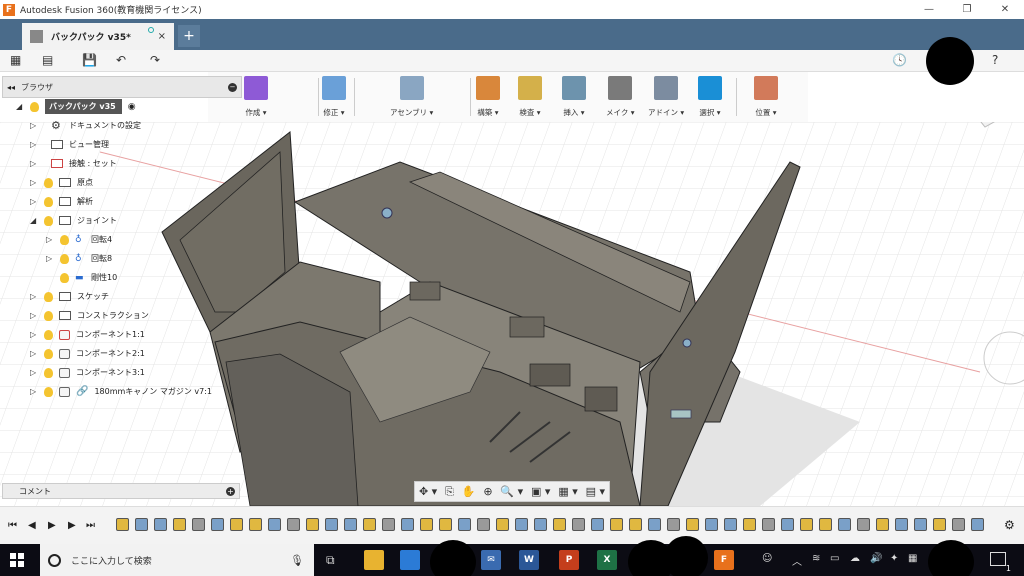 Image resolution: width=1024 pixels, height=576 pixels. I want to click on orbit-icon: ✥ ▾, so click(428, 491).